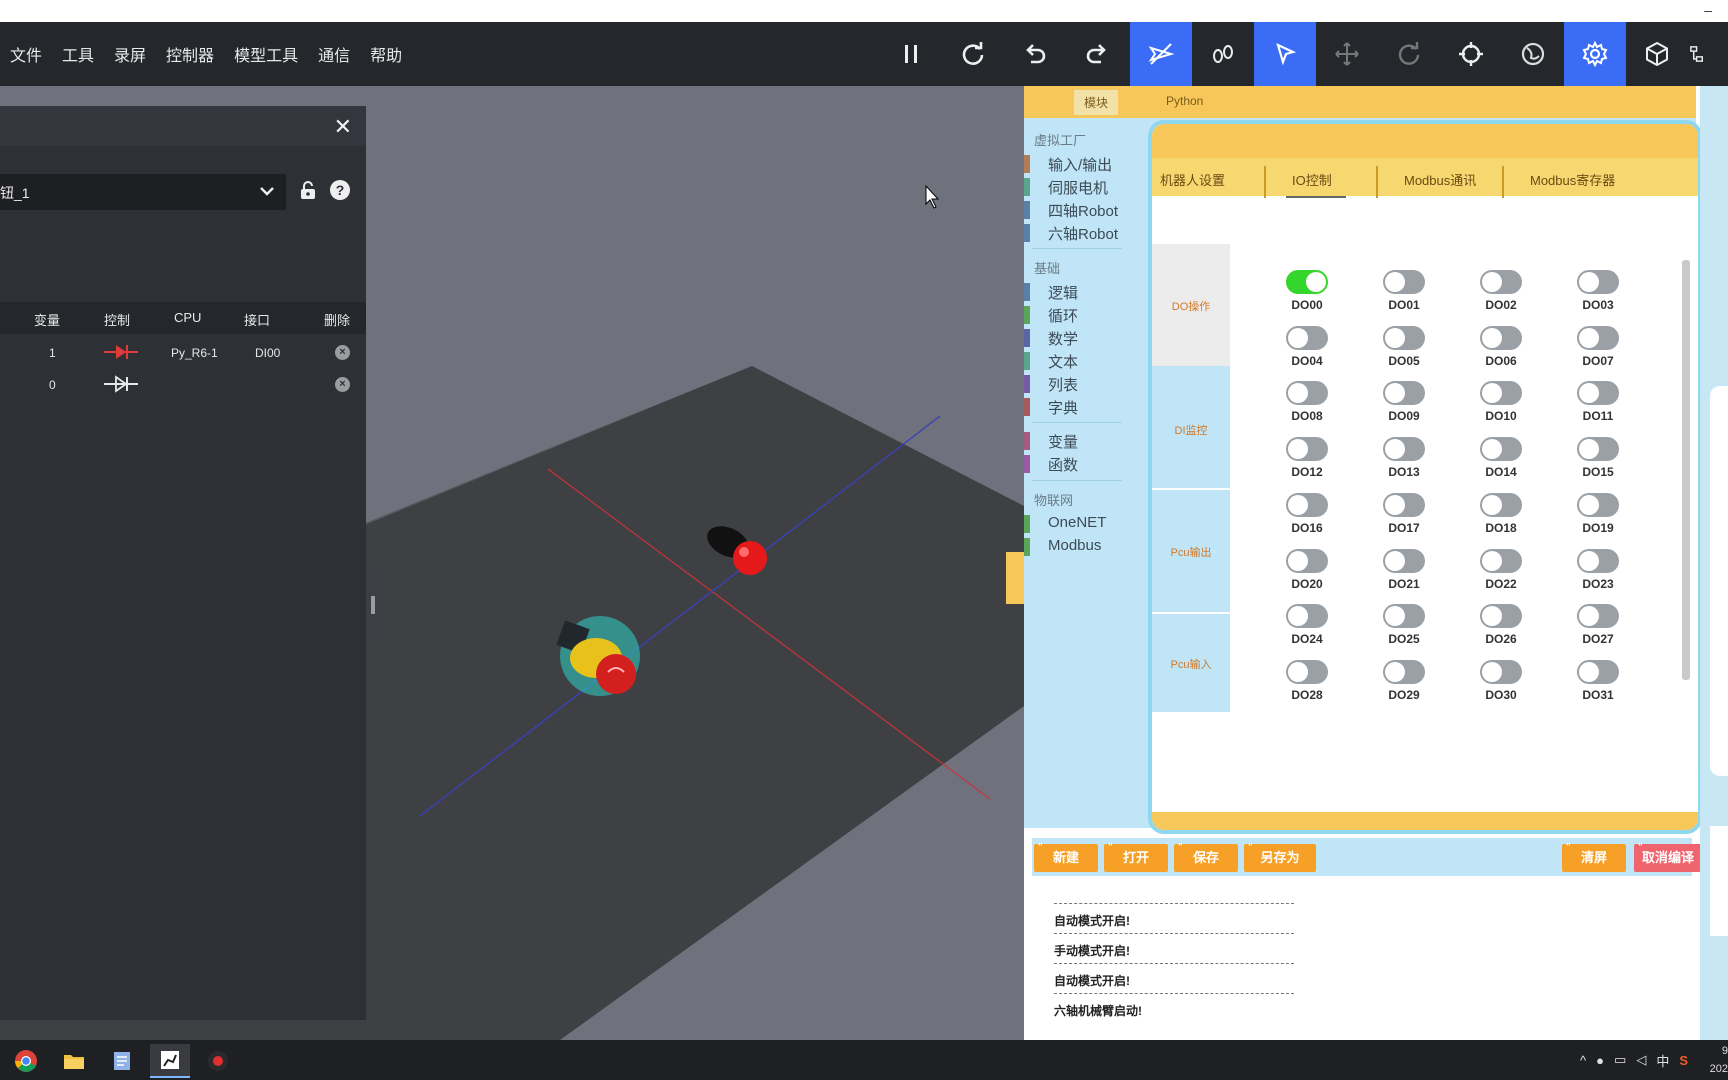  I want to click on menu-controller: 控制器, so click(190, 54).